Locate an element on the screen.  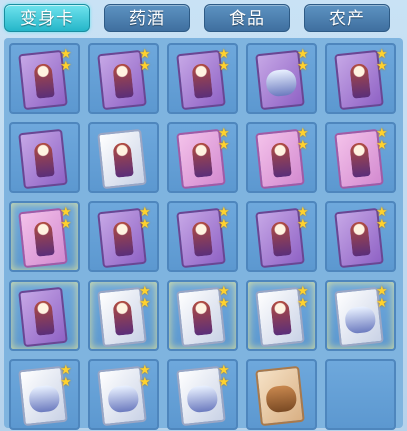
bear-icon is located at coordinates (281, 399).